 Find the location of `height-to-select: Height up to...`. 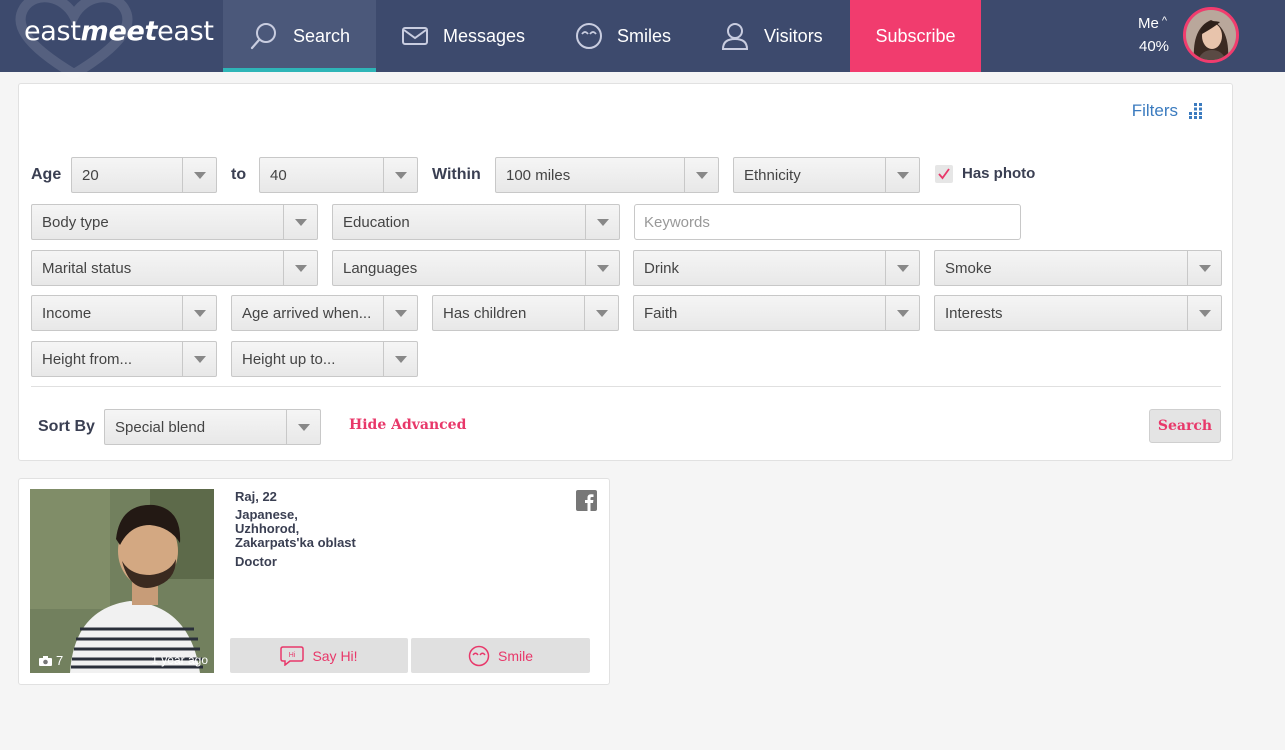

height-to-select: Height up to... is located at coordinates (324, 359).